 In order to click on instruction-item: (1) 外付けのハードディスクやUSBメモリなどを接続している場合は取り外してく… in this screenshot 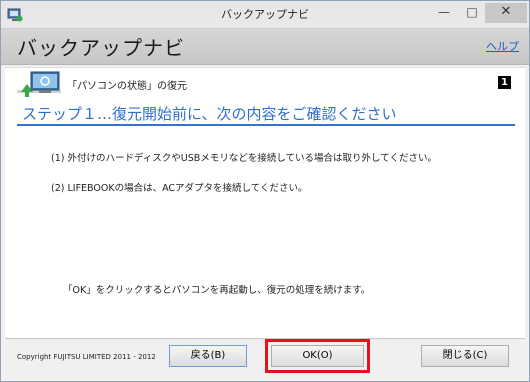, I will do `click(244, 158)`.